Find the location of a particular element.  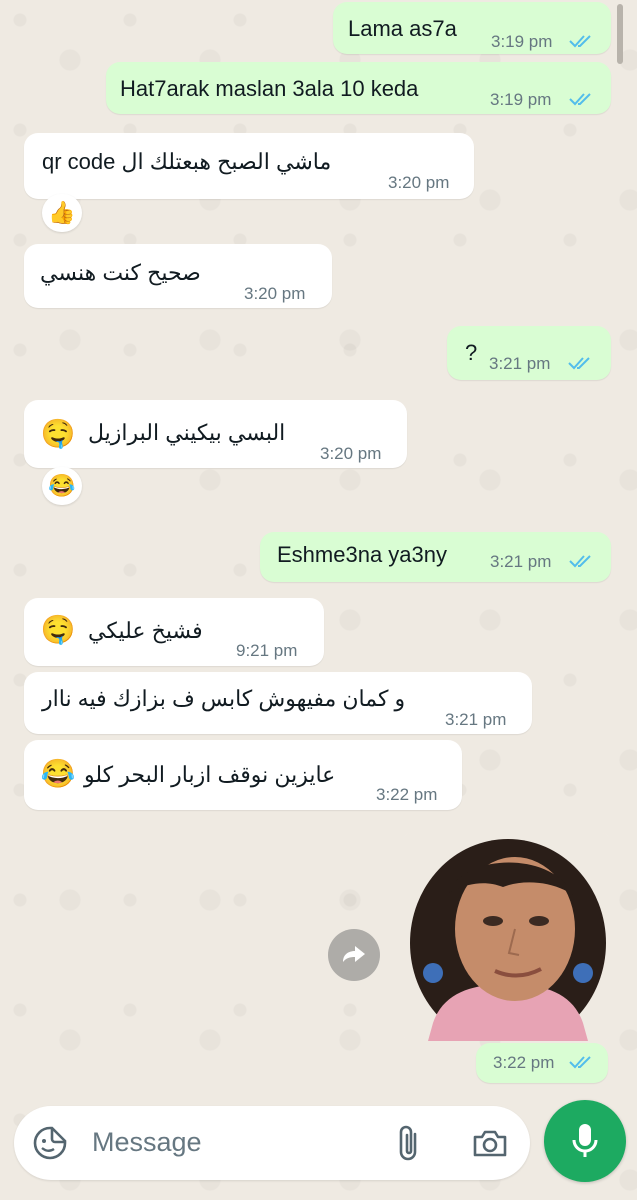

message-text: Lama as7a is located at coordinates (402, 28).